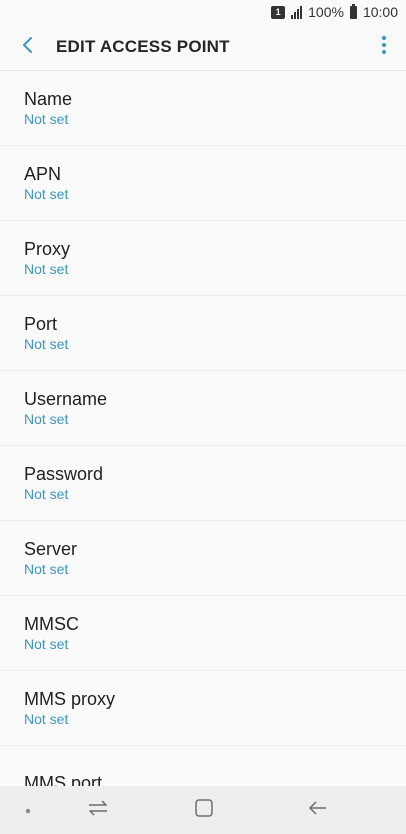 This screenshot has width=406, height=834. I want to click on item-label: Username, so click(66, 399).